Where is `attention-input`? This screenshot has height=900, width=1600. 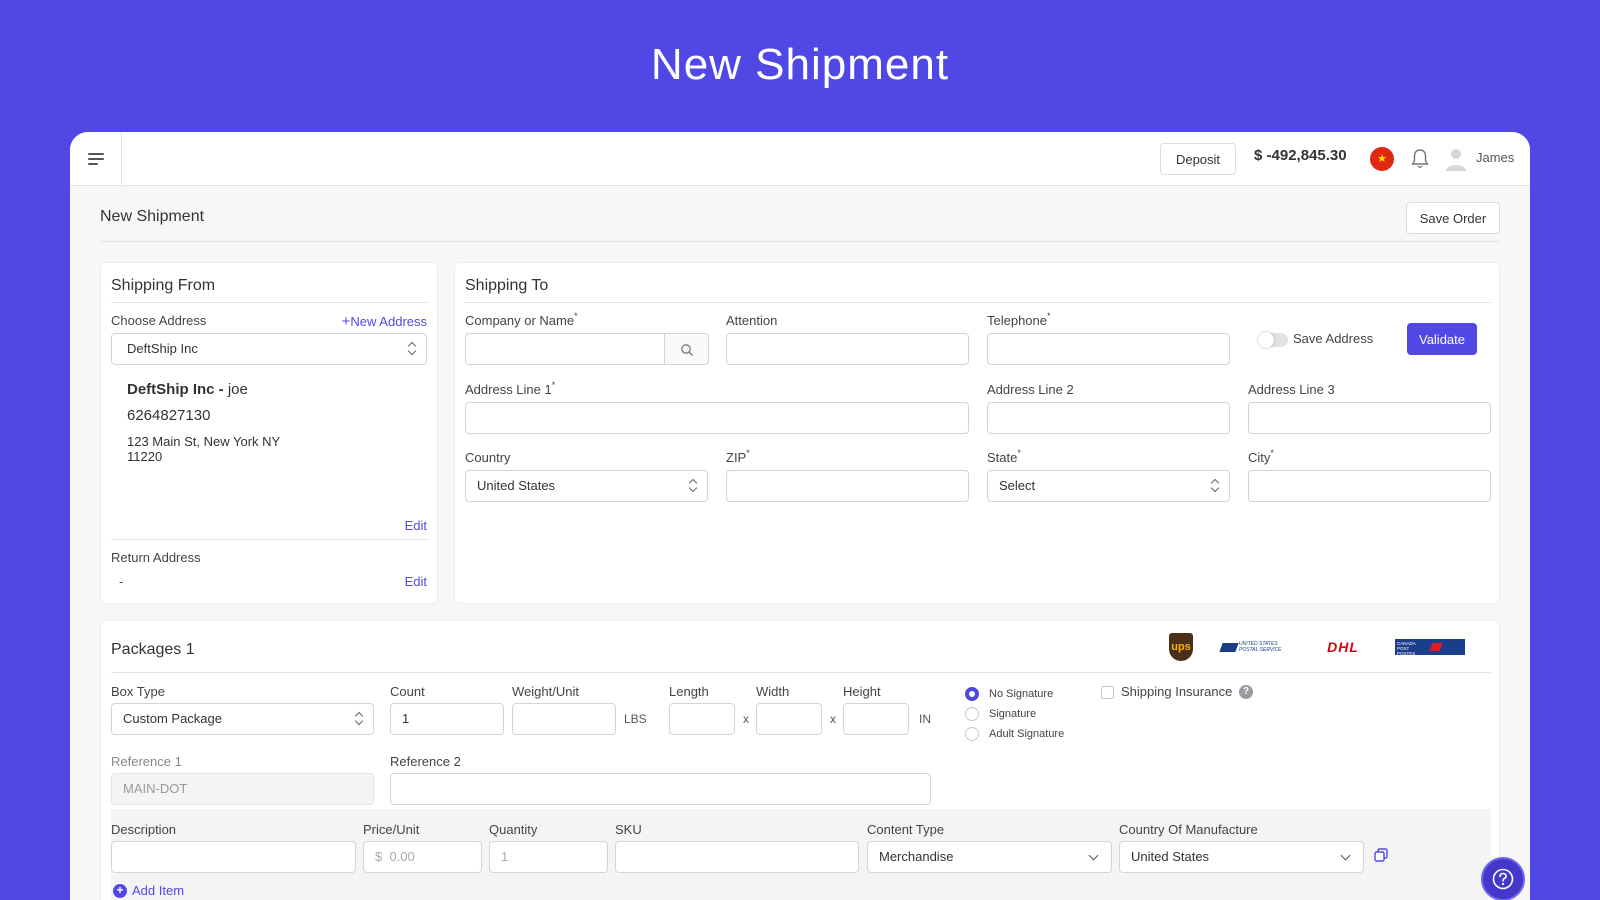 attention-input is located at coordinates (847, 349).